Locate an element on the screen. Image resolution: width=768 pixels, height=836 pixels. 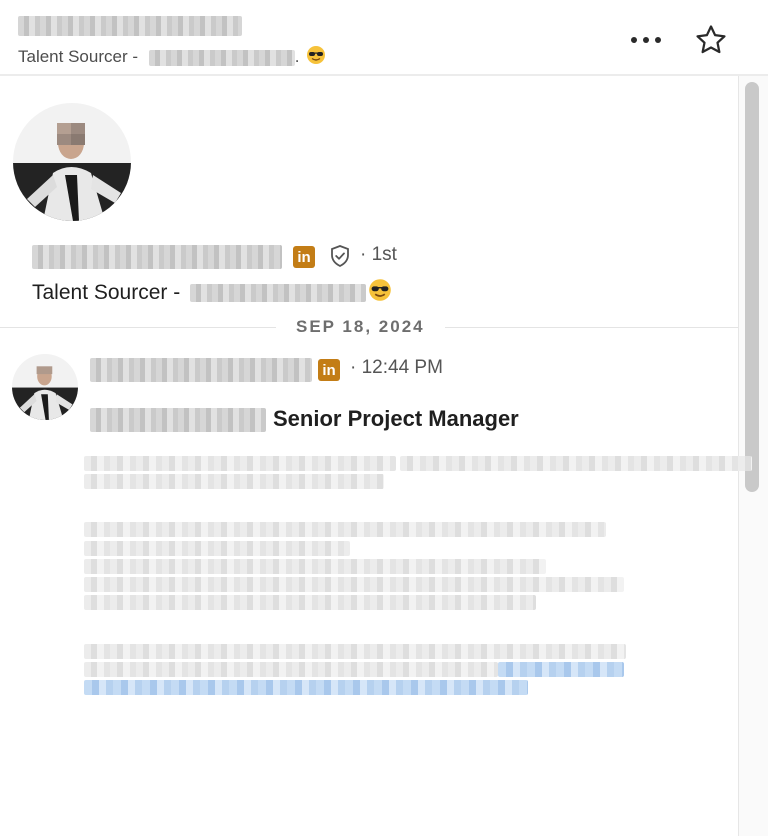
message-subject: Senior Project Manager is located at coordinates (396, 418).